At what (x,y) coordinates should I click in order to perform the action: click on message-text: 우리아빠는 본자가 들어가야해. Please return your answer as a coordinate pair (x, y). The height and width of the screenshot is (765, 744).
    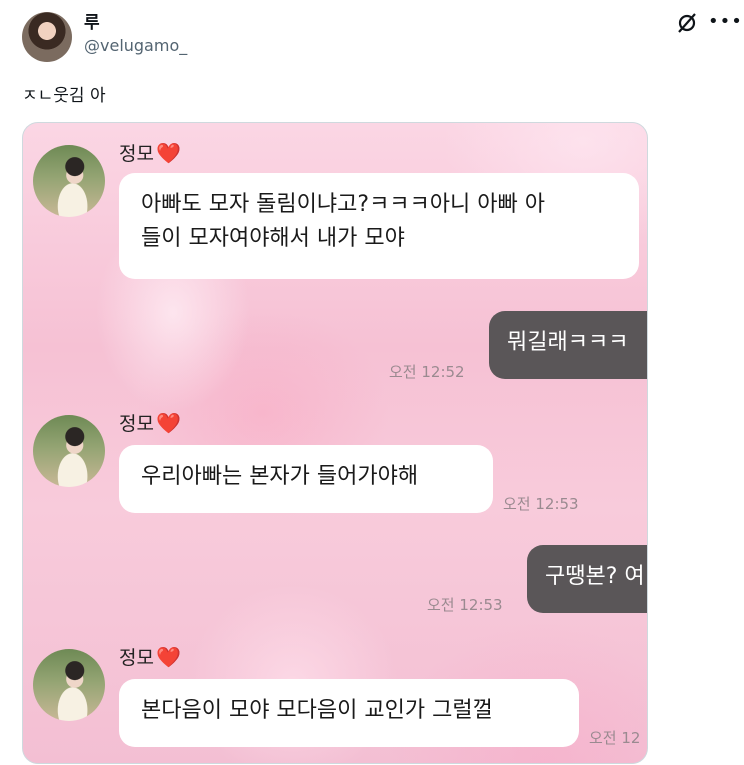
    Looking at the image, I should click on (280, 476).